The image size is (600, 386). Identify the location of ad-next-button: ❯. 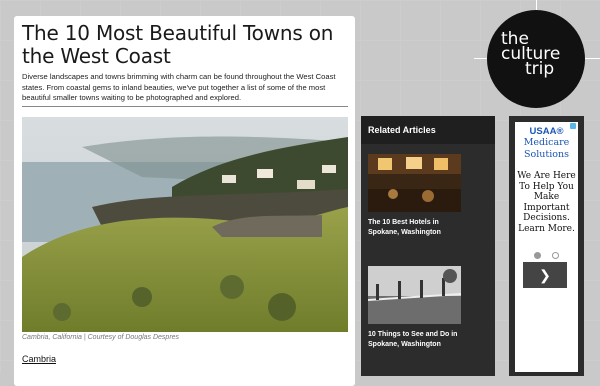
(545, 275).